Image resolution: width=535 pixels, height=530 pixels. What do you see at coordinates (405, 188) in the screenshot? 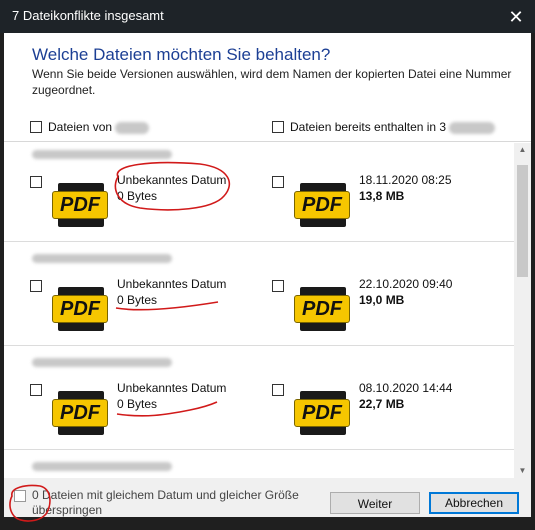
I see `destination-file-info: 18.11.2020 08:25 13,8 MB` at bounding box center [405, 188].